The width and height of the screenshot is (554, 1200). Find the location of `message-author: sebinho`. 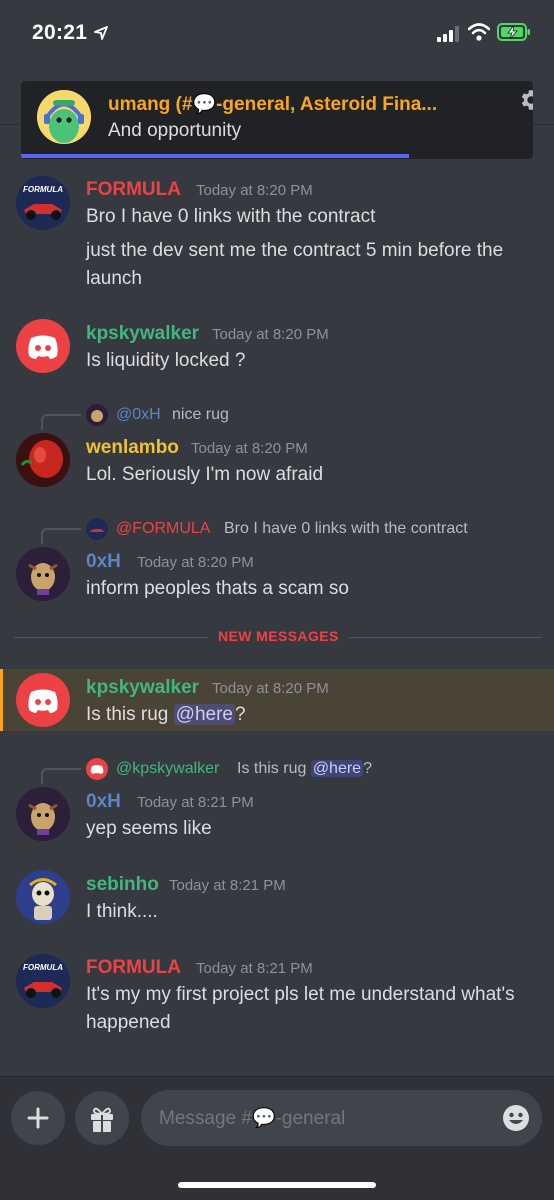

message-author: sebinho is located at coordinates (122, 885).